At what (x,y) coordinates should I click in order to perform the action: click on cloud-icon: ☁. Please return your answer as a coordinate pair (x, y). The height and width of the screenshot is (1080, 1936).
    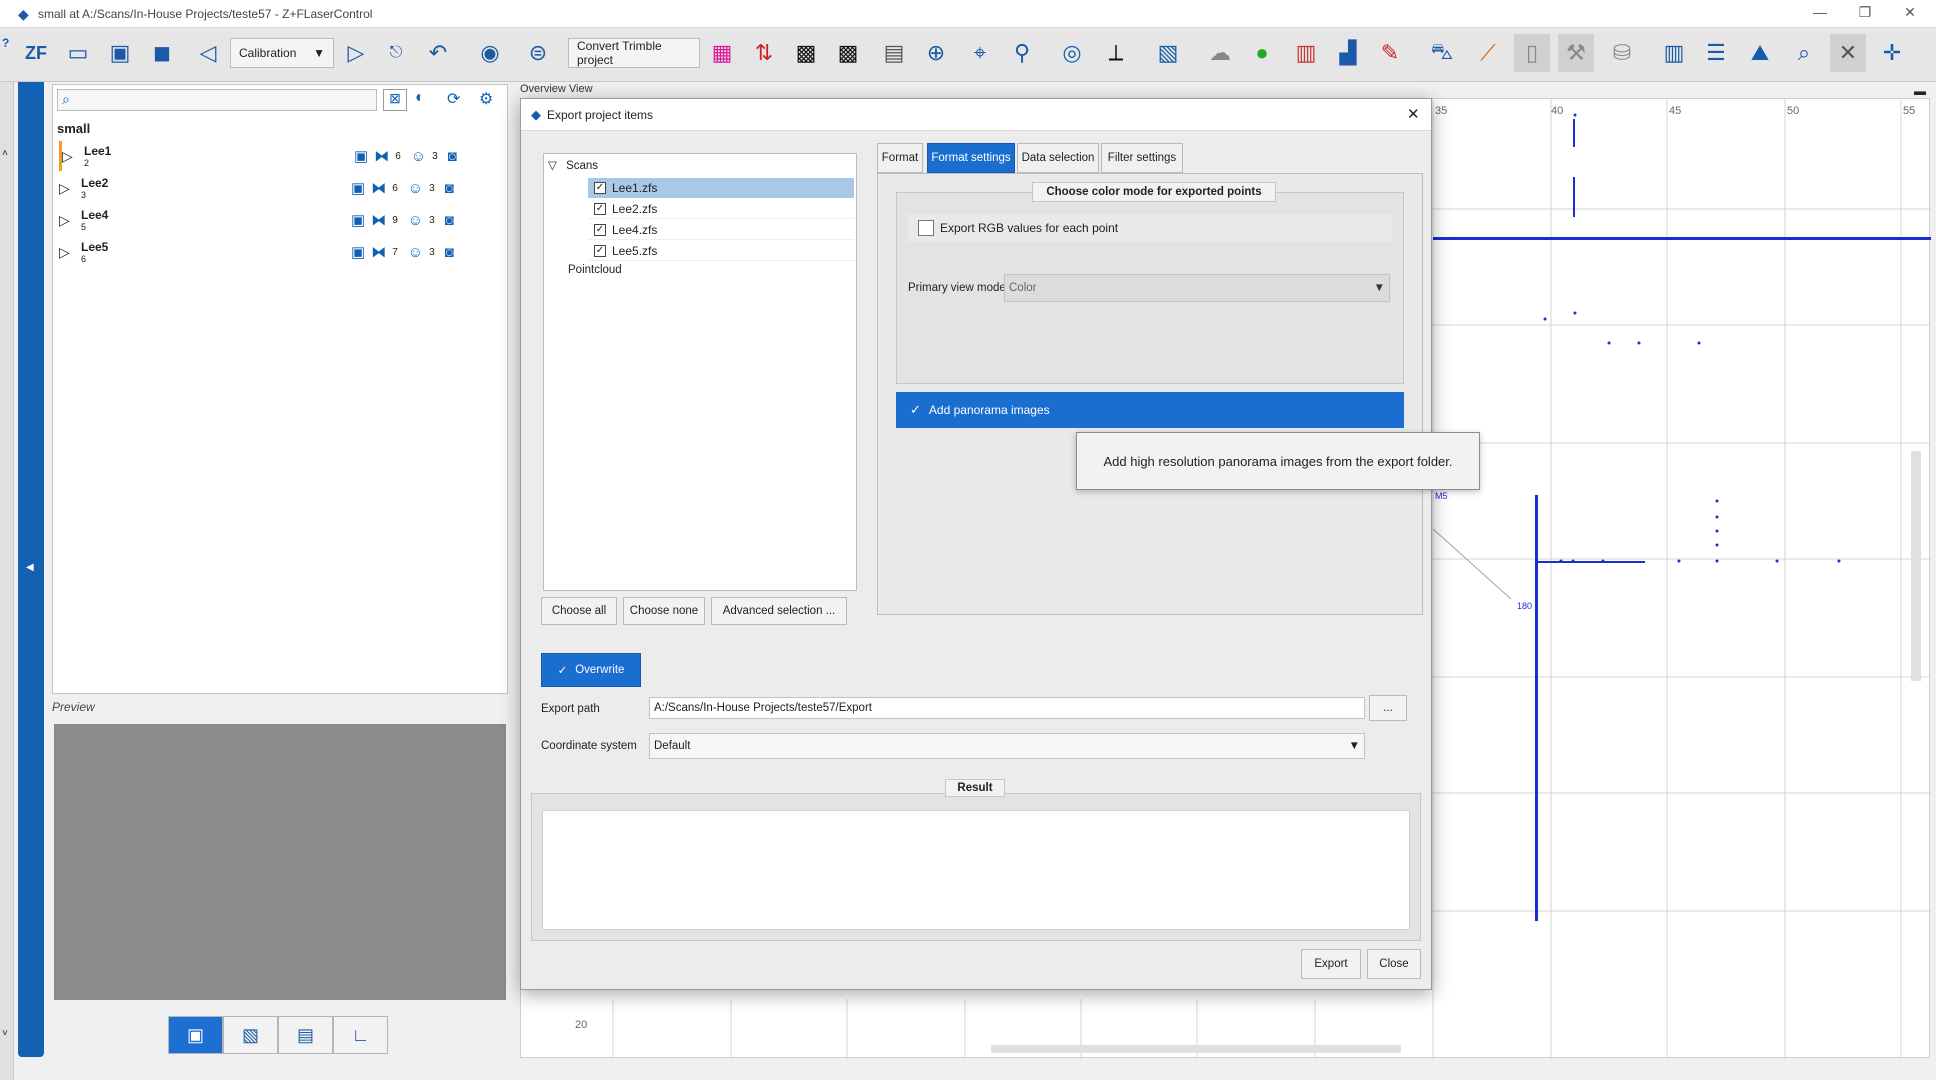
    Looking at the image, I should click on (1220, 53).